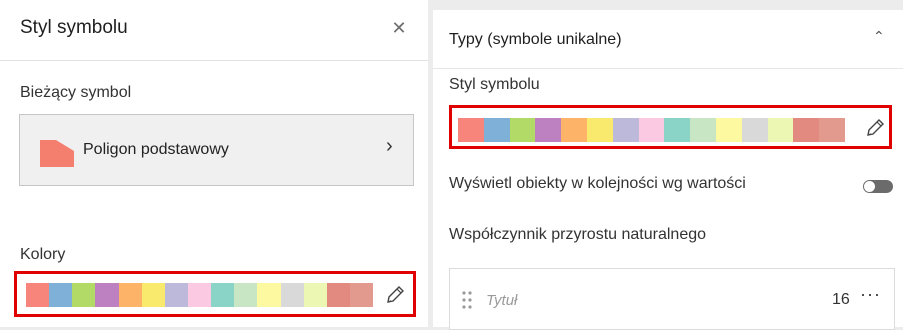 This screenshot has height=330, width=903. What do you see at coordinates (841, 299) in the screenshot?
I see `category-count: 16` at bounding box center [841, 299].